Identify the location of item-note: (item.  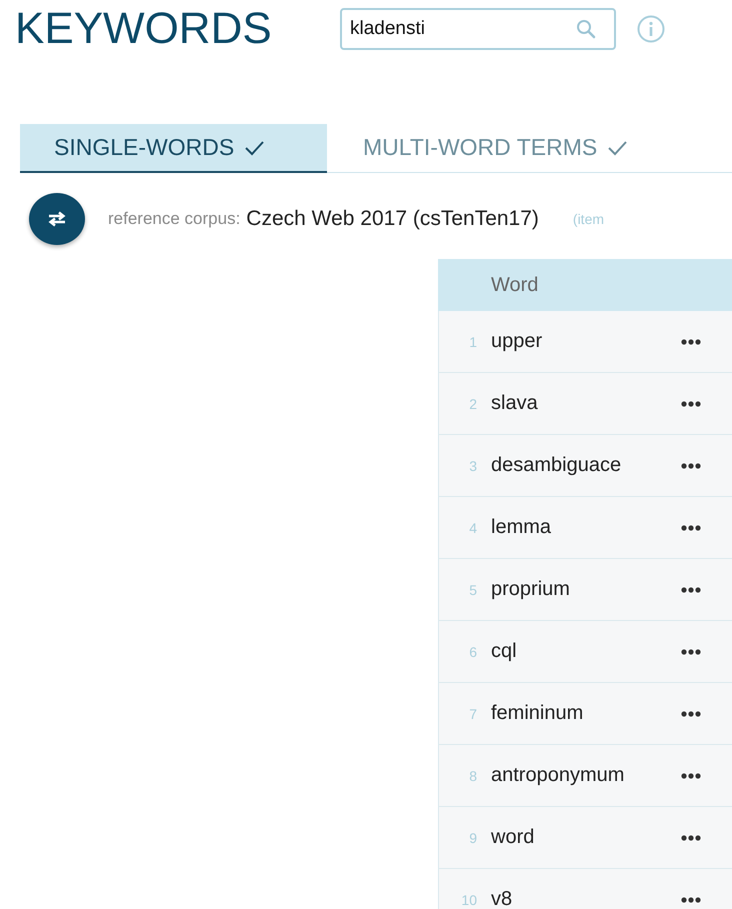
(588, 219).